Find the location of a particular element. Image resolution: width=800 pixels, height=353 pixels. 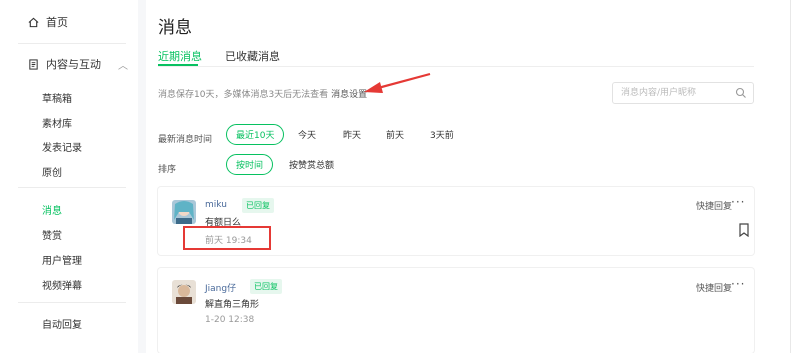

retention-notice-text: 消息保存10天，多媒体消息3天后无法查看 is located at coordinates (243, 95).